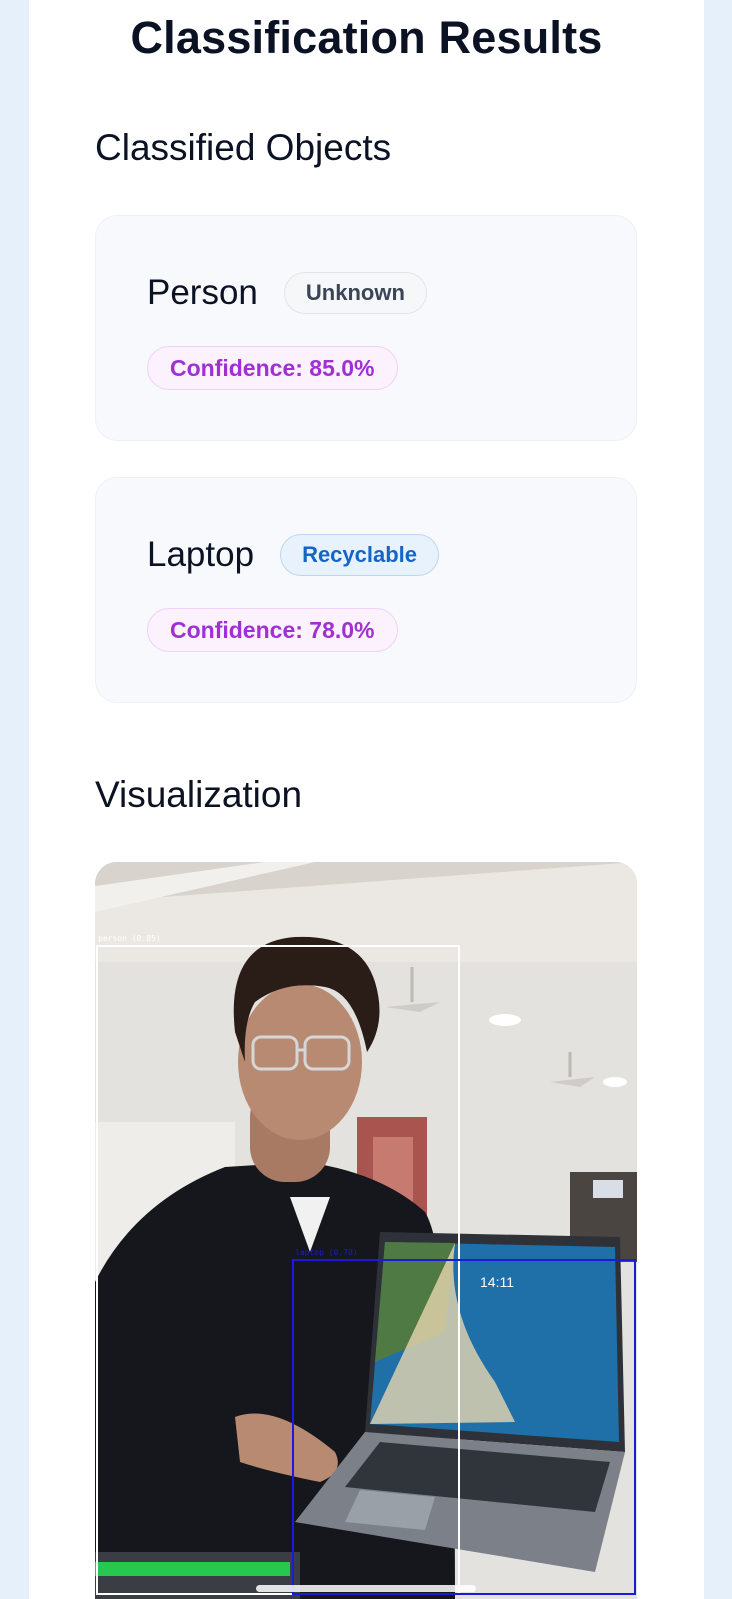  Describe the element at coordinates (201, 554) in the screenshot. I see `object-name: Laptop` at that location.